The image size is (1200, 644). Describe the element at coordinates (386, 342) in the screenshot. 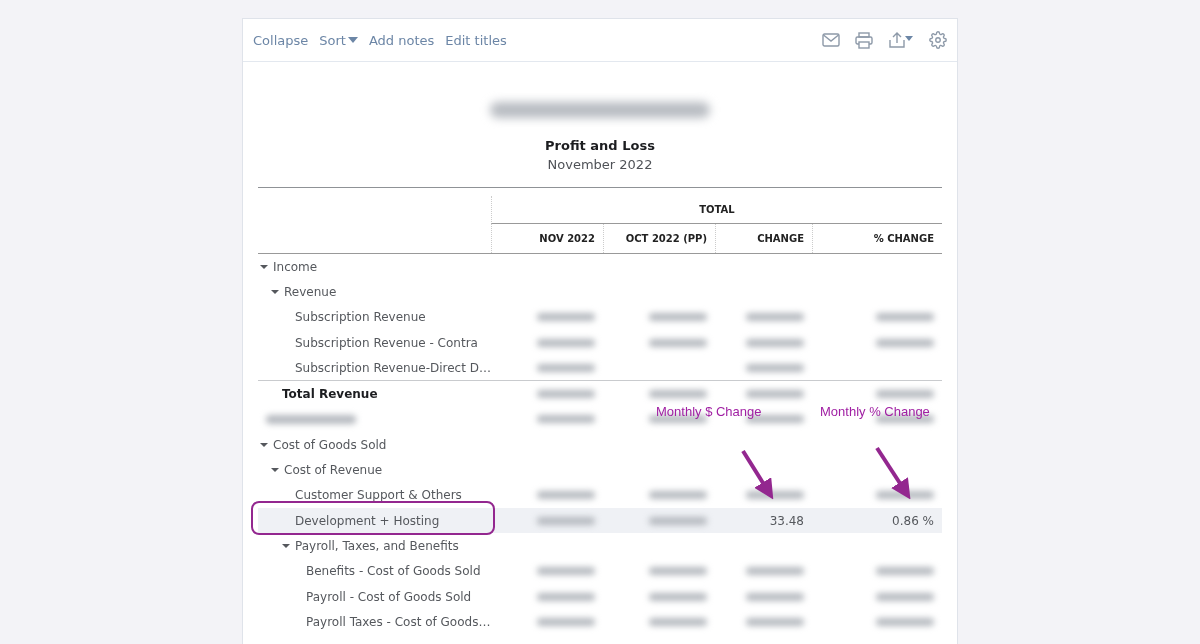

I see `row-label: Subscription Revenue - Contra` at that location.